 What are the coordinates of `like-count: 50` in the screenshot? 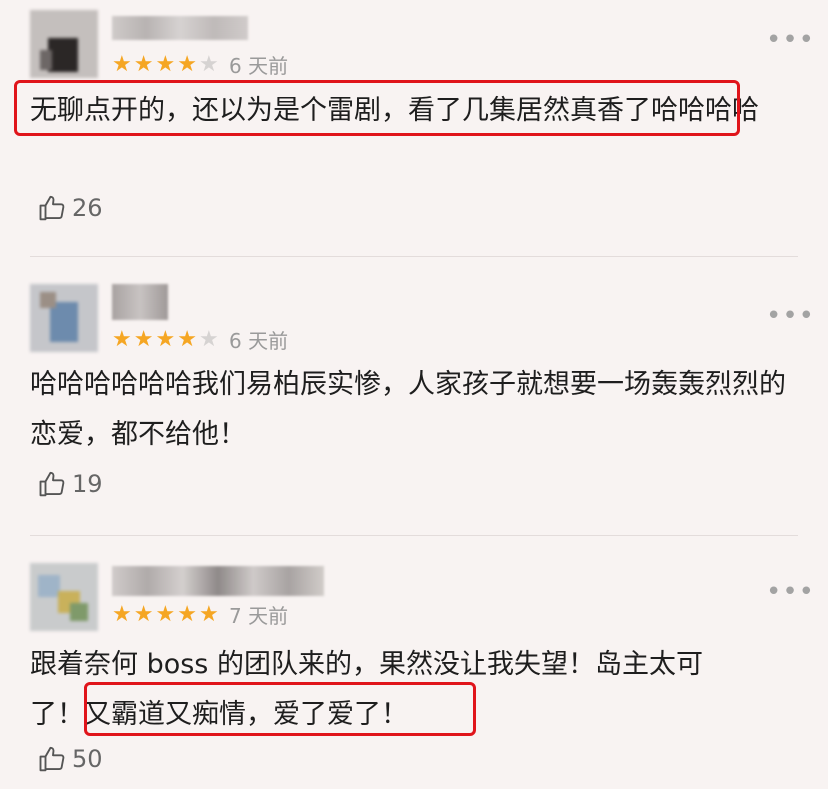 It's located at (87, 759).